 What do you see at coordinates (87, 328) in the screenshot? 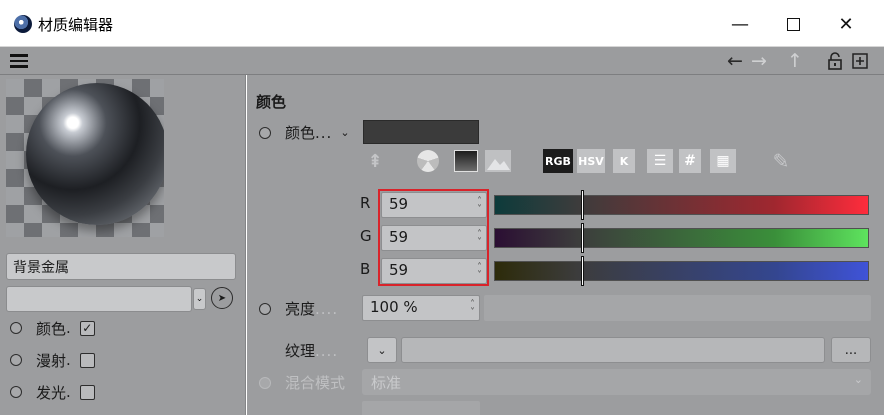
I see `checkbox-checked: ✓` at bounding box center [87, 328].